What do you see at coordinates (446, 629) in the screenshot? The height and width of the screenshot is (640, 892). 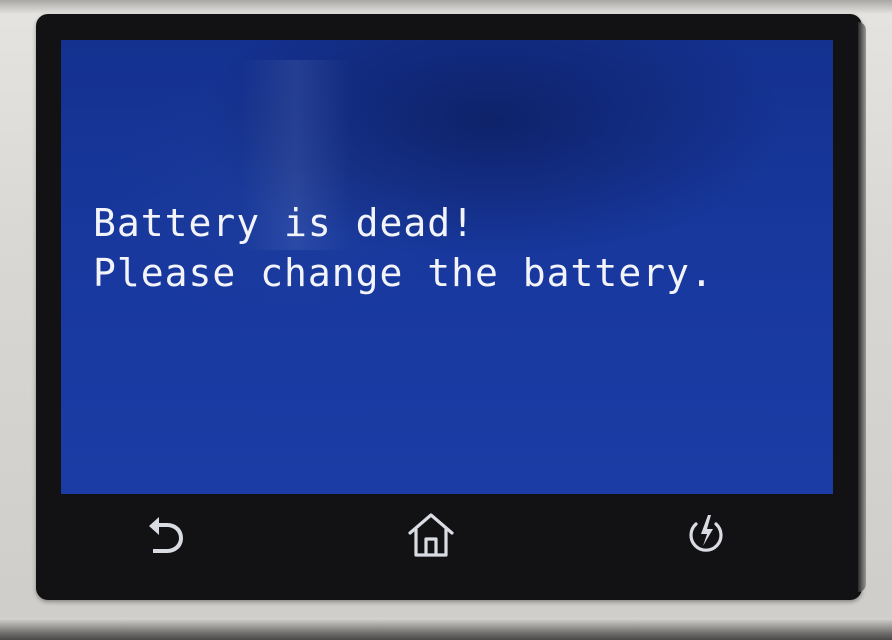 I see `housing-bottom-rim` at bounding box center [446, 629].